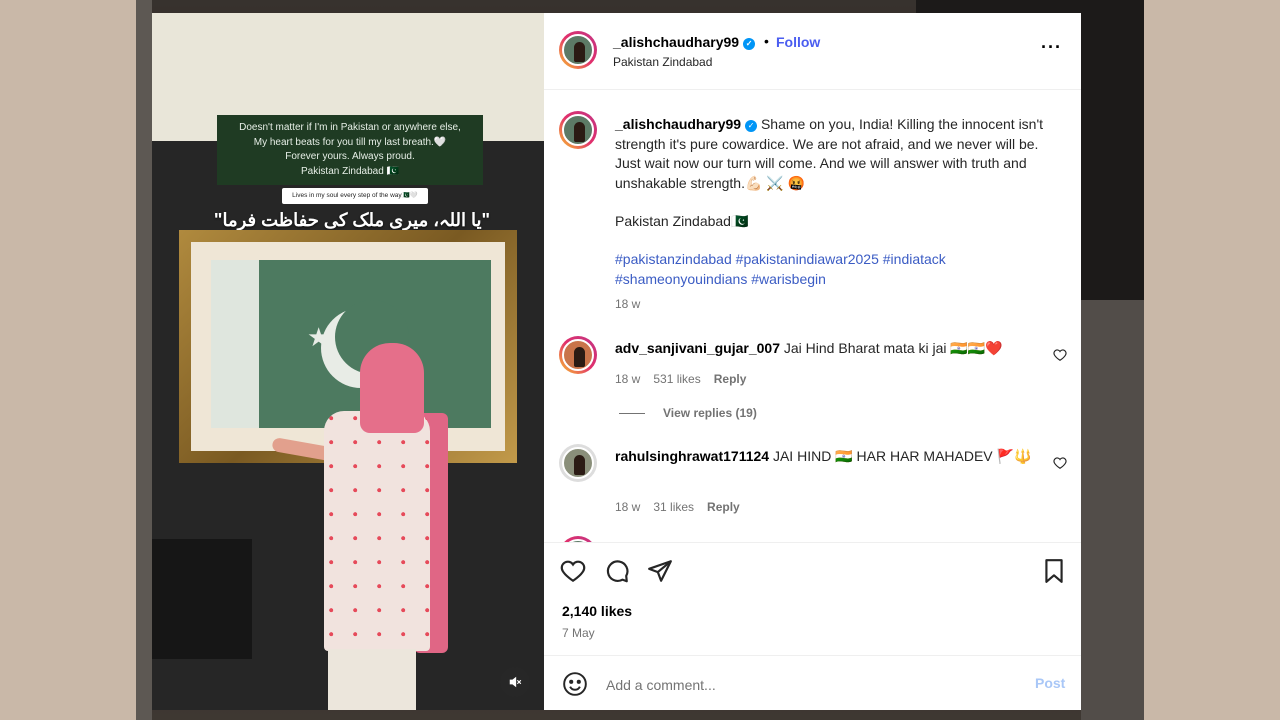  I want to click on person-figure, so click(377, 531).